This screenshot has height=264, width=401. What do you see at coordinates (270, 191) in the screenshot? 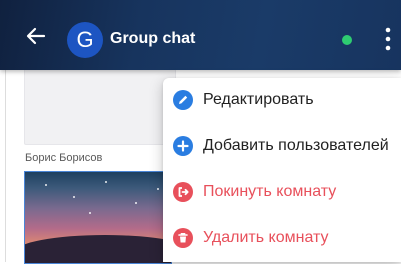
I see `menu-item-label: Покинуть комнату` at bounding box center [270, 191].